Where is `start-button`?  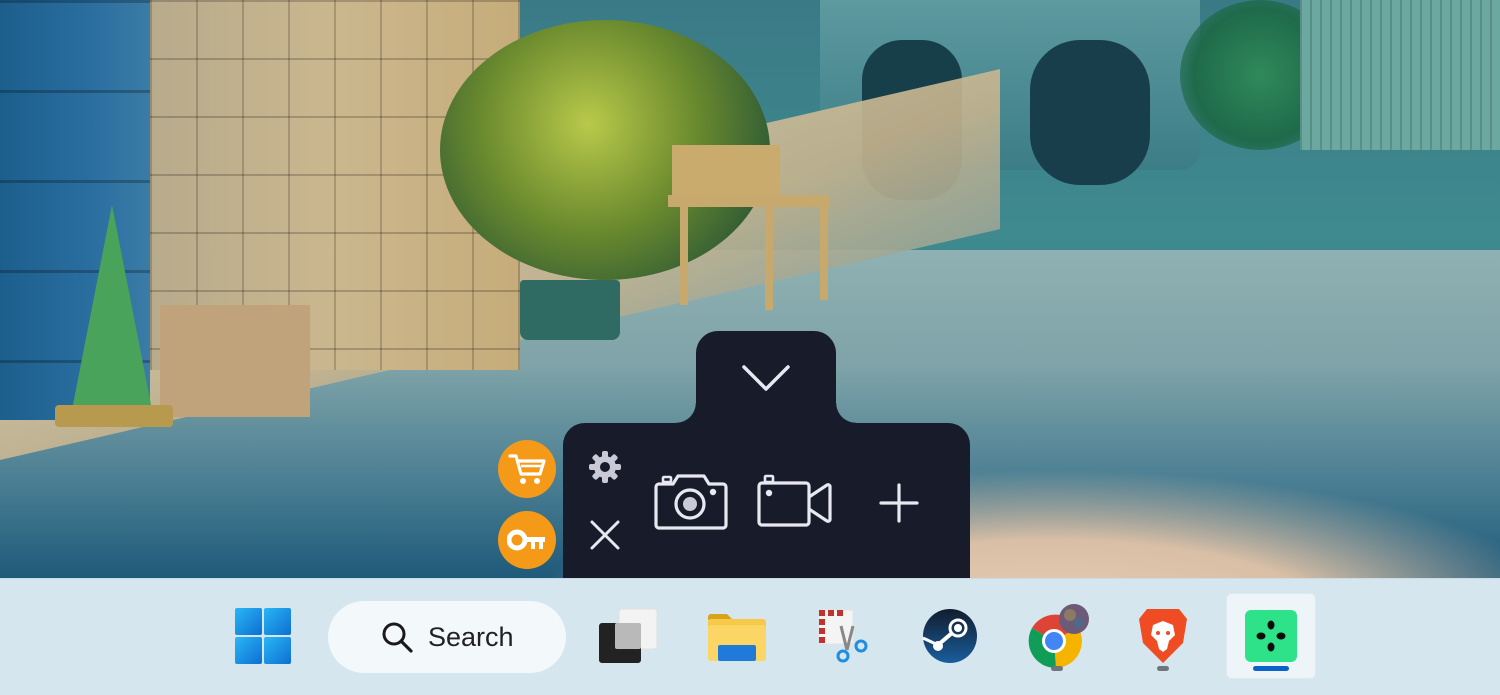 start-button is located at coordinates (263, 636).